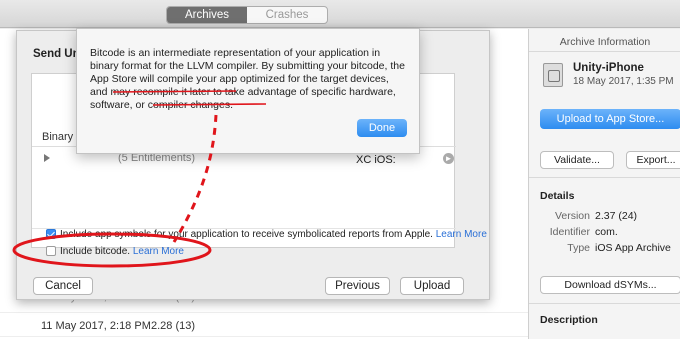  Describe the element at coordinates (432, 286) in the screenshot. I see `upload-button: Upload` at that location.